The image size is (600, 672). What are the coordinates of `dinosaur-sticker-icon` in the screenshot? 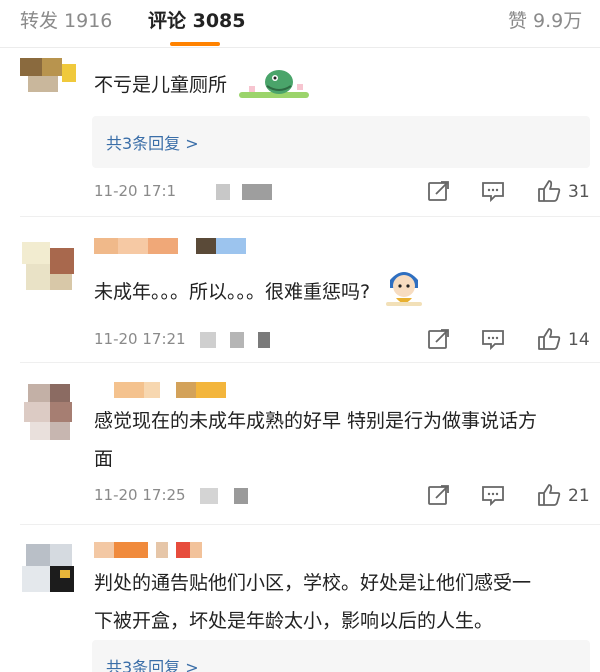 It's located at (274, 85).